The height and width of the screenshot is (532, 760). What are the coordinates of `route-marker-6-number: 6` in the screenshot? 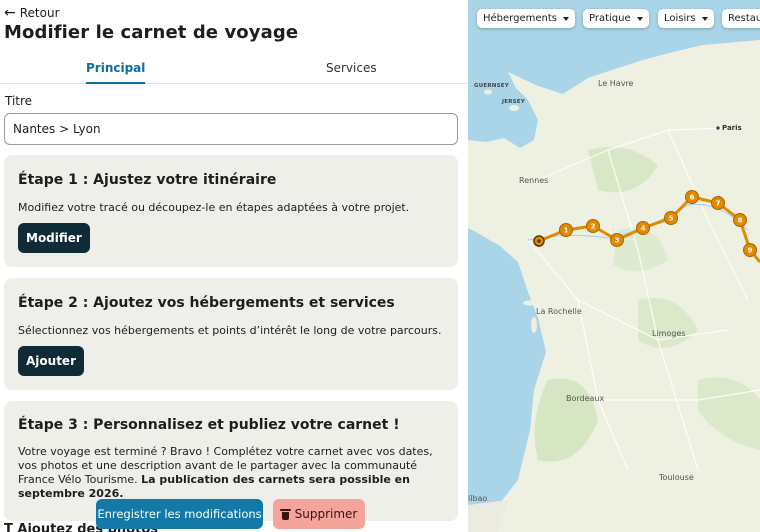 It's located at (692, 198).